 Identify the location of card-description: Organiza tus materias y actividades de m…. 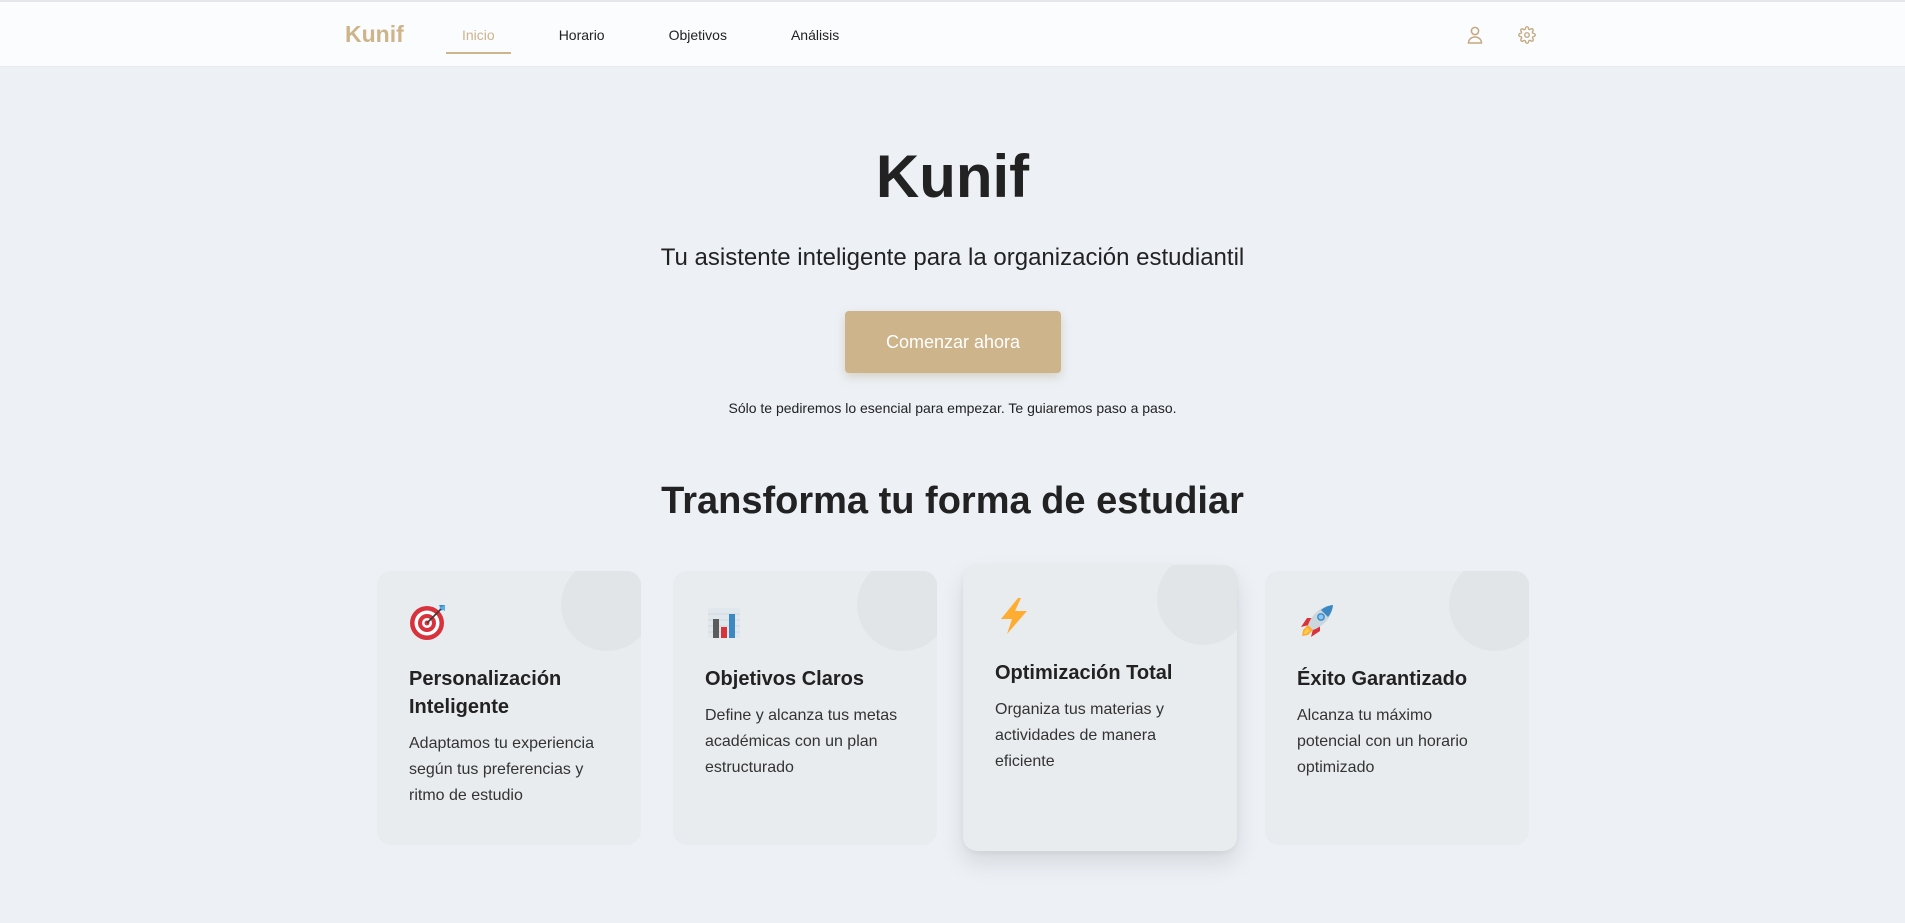
(1079, 735).